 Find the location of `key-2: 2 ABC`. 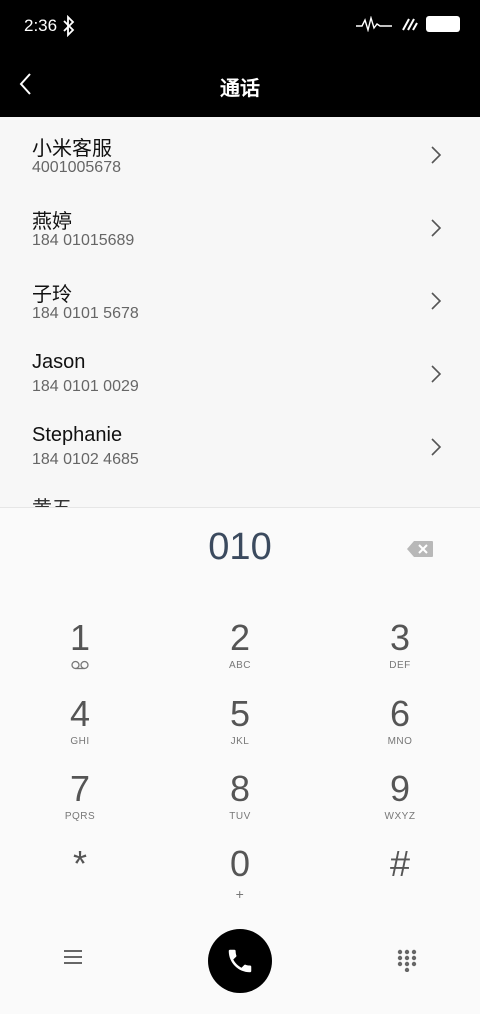

key-2: 2 ABC is located at coordinates (240, 653).